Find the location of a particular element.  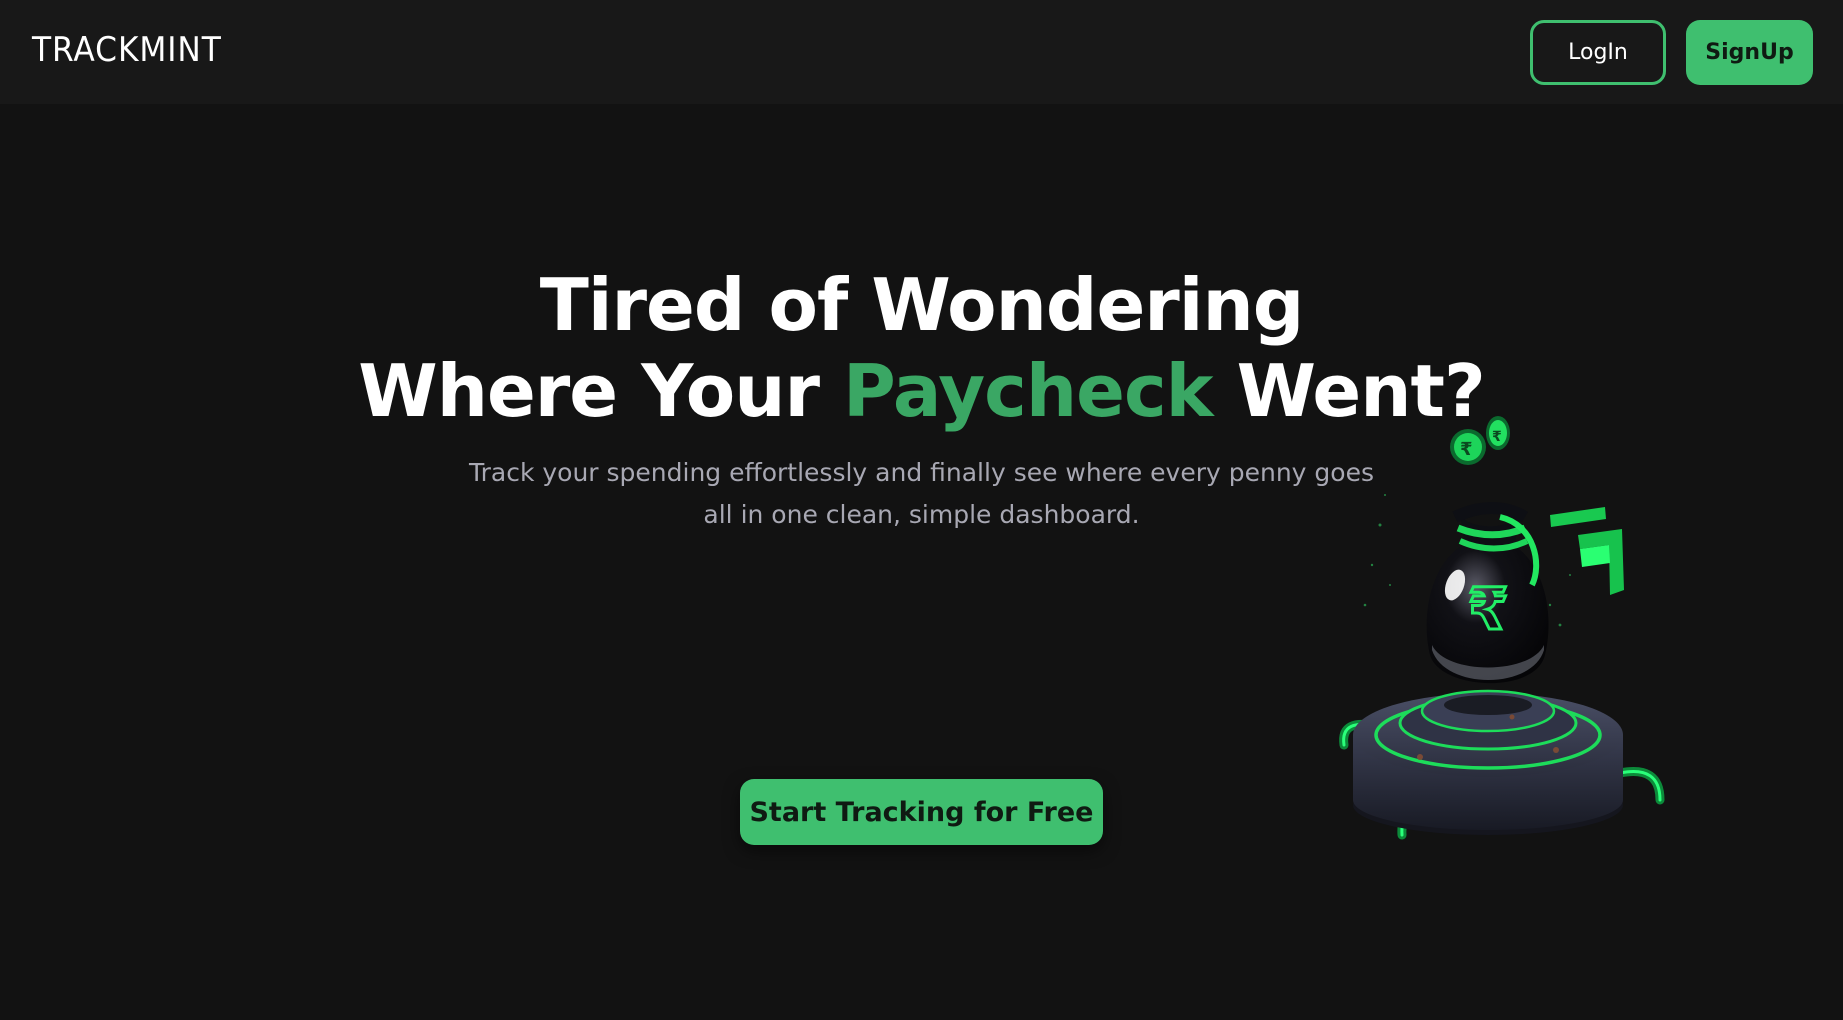

top-navbar: TRACKMINT LogIn SignUp is located at coordinates (921, 52).